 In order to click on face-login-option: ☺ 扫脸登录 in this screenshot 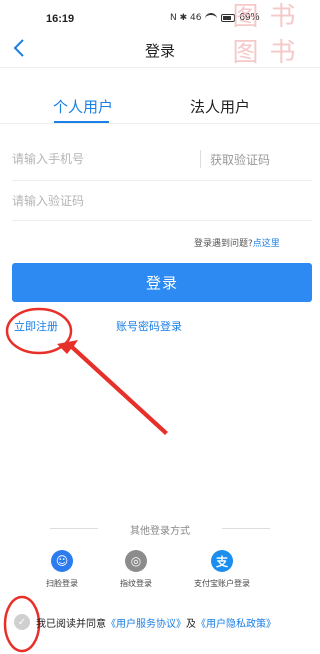, I will do `click(62, 569)`.